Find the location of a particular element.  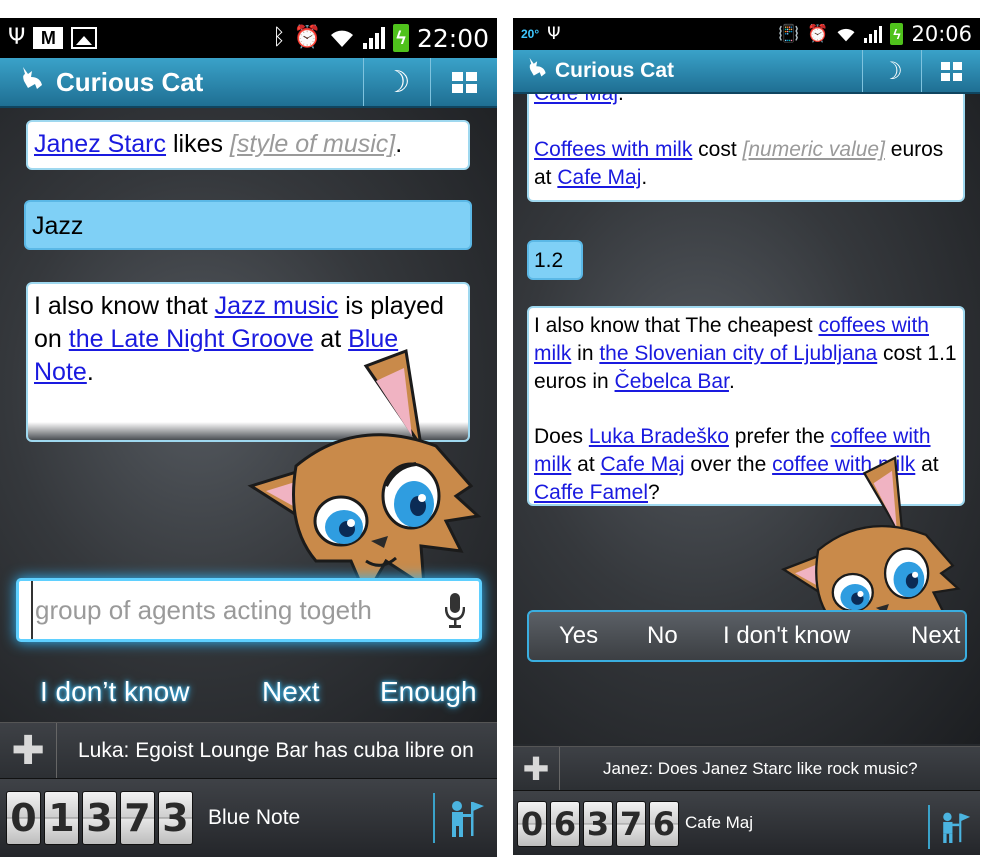

answer-input: group of agents acting togeth is located at coordinates (249, 610).